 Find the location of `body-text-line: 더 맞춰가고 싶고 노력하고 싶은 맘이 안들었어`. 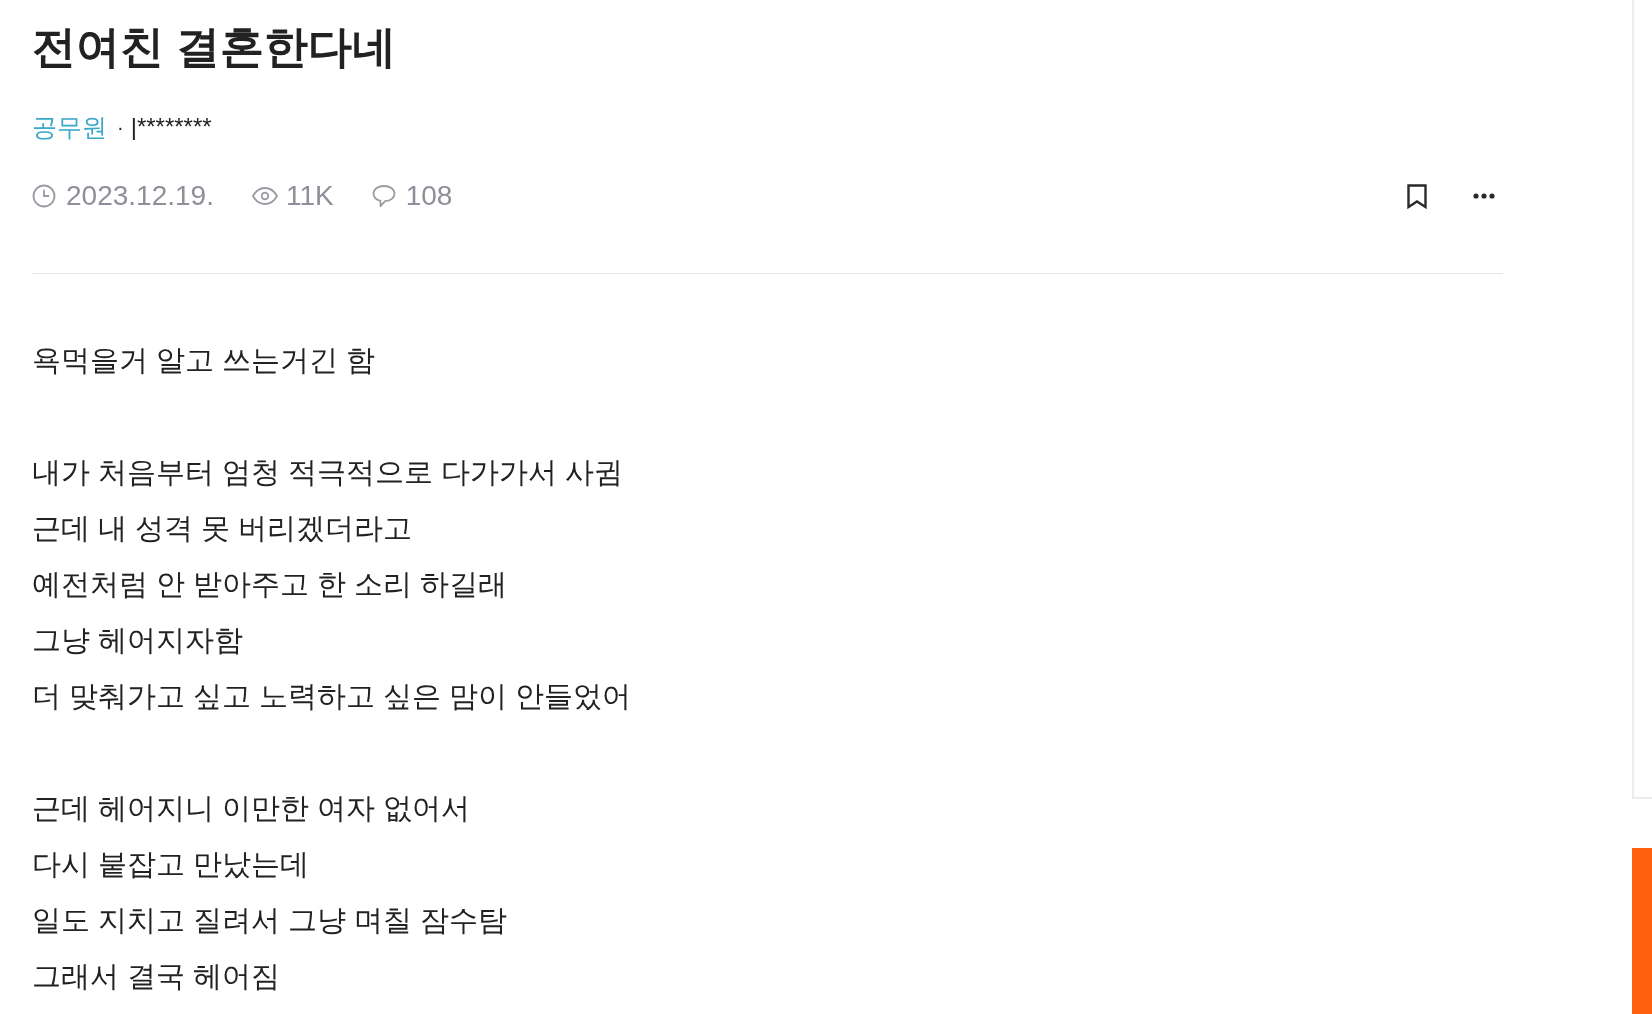

body-text-line: 더 맞춰가고 싶고 노력하고 싶은 맘이 안들었어 is located at coordinates (332, 696).